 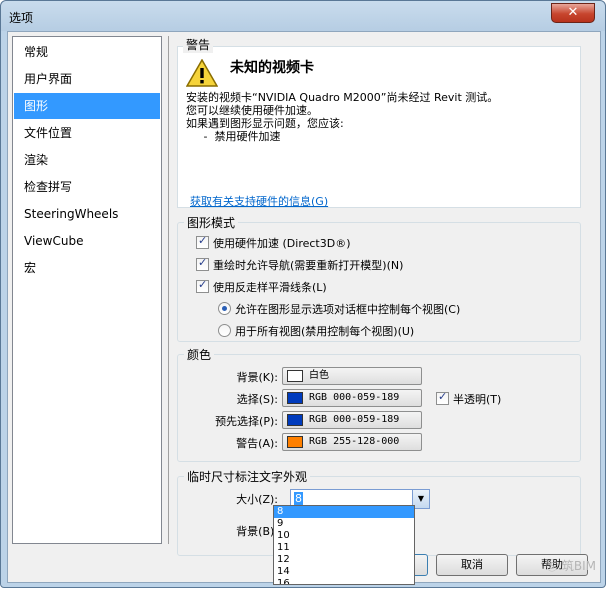 I want to click on dropdown-option: 11, so click(x=344, y=548).